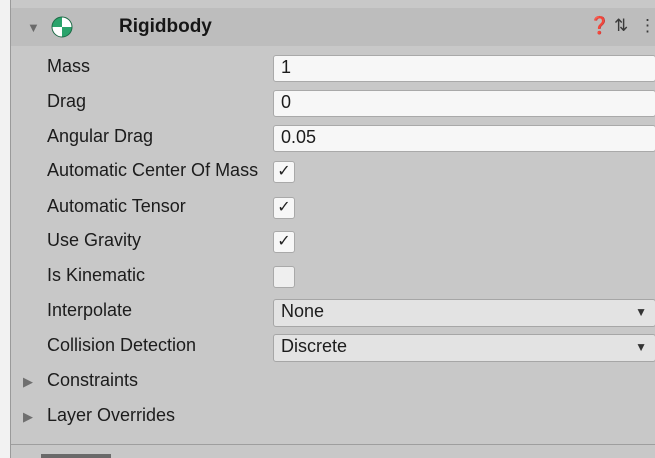 The width and height of the screenshot is (655, 458). I want to click on drag-label: Drag, so click(67, 101).